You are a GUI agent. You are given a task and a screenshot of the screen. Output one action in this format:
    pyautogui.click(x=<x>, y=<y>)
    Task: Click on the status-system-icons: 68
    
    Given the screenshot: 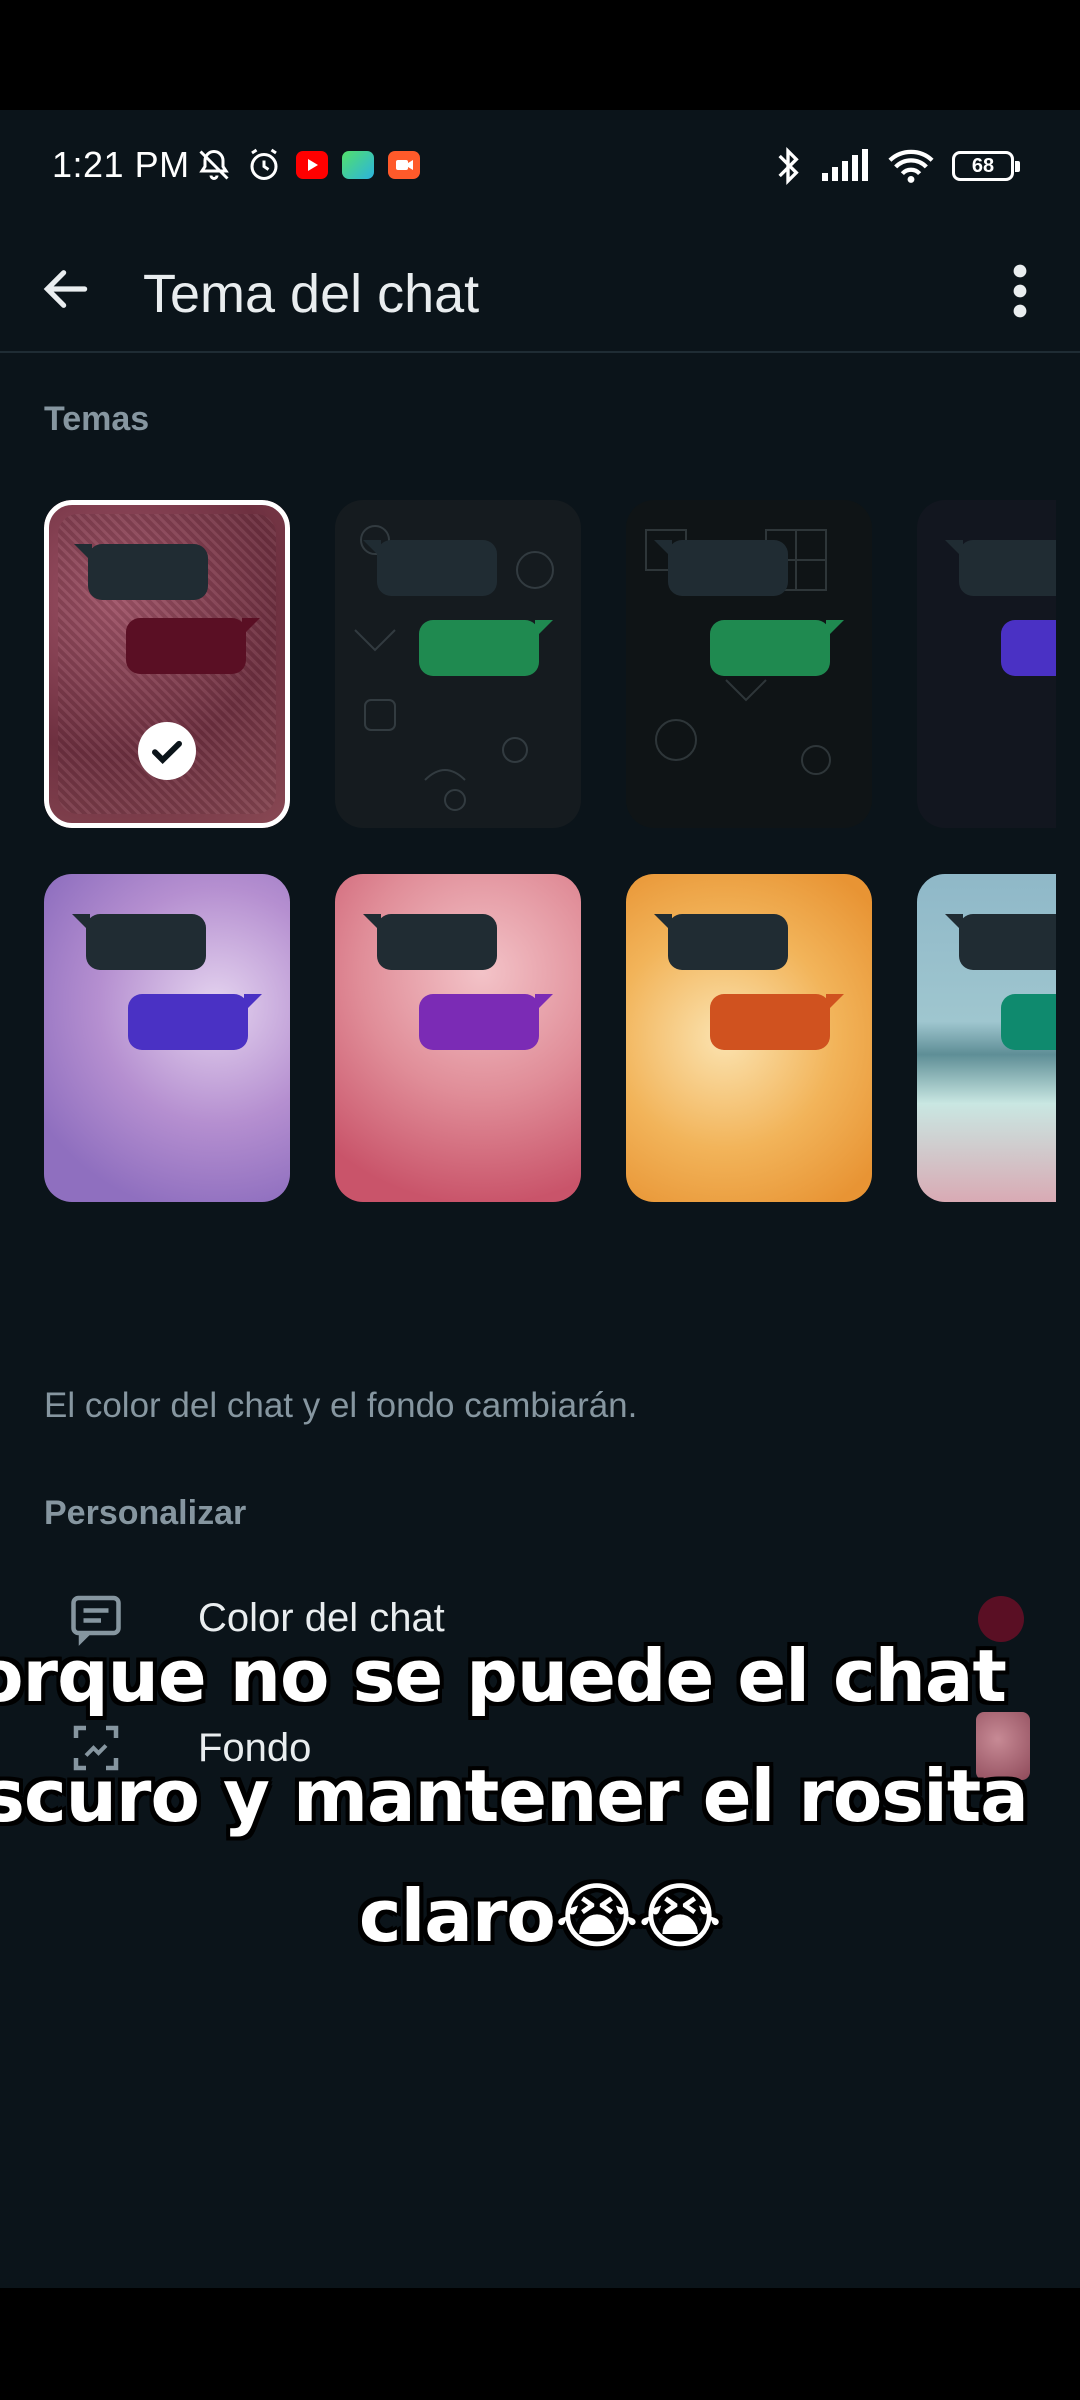 What is the action you would take?
    pyautogui.click(x=897, y=166)
    